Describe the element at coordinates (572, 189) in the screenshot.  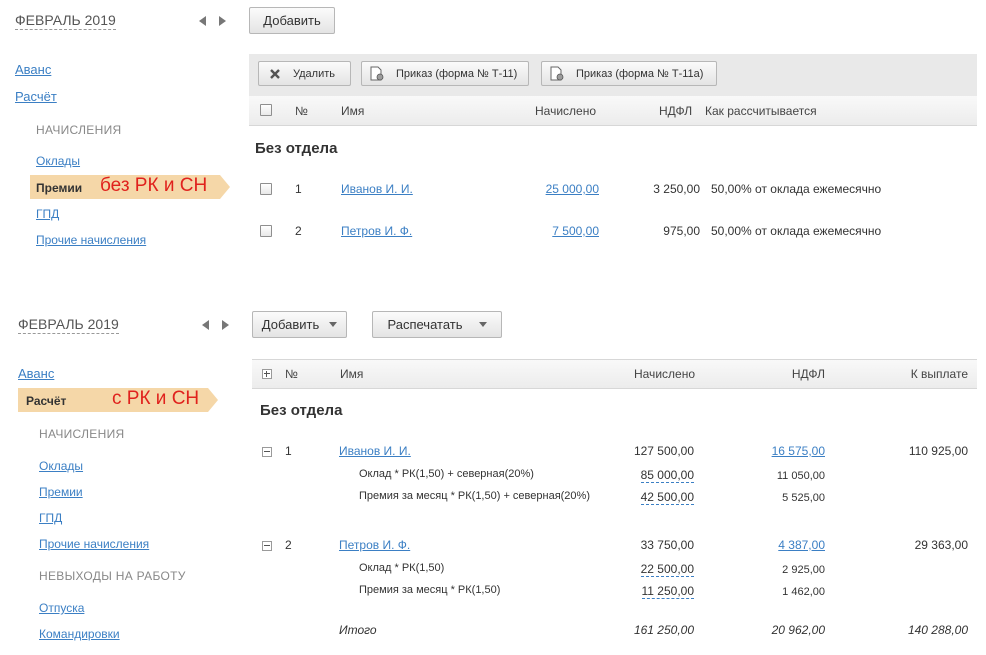
I see `row-accrued-link: 25 000,00` at that location.